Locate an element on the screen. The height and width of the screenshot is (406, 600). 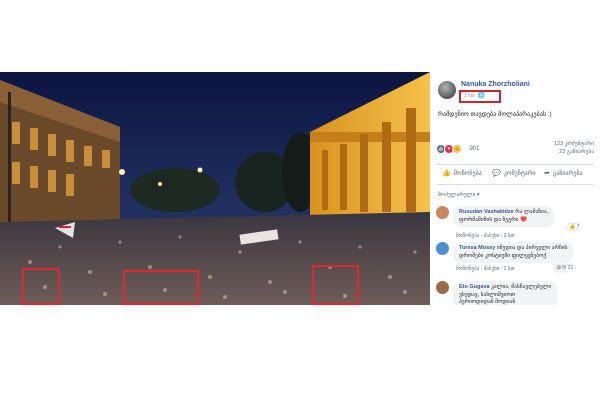
shares-count: 23 გაზიარება is located at coordinates (574, 152).